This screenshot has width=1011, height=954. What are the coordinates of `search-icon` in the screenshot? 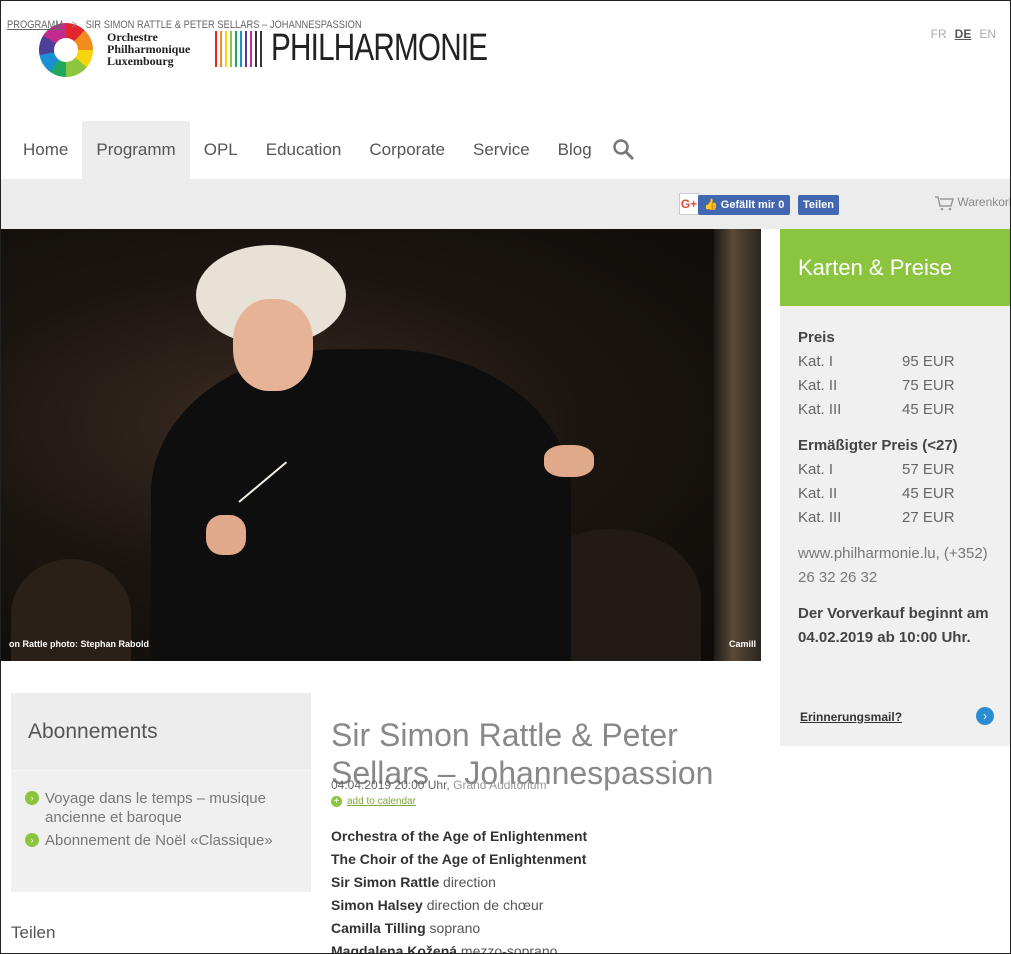 It's located at (624, 150).